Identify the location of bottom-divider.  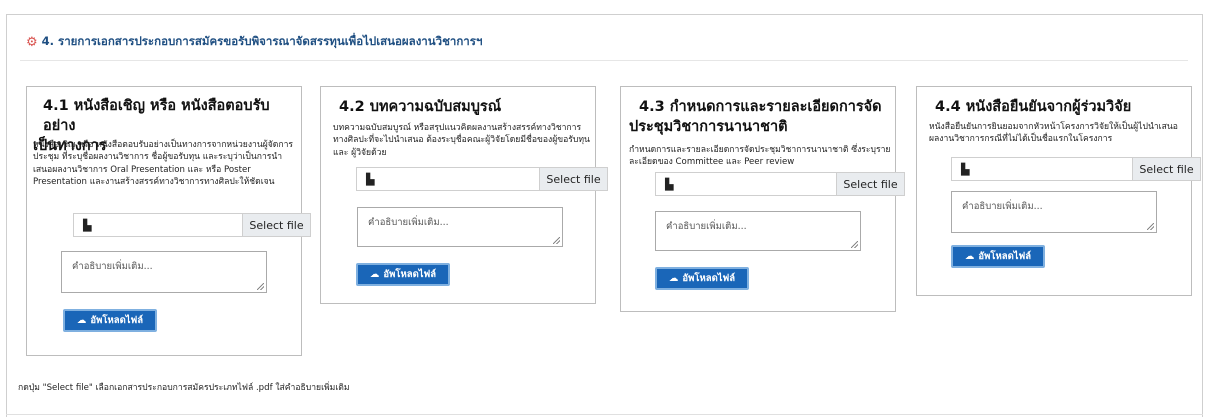
(604, 414).